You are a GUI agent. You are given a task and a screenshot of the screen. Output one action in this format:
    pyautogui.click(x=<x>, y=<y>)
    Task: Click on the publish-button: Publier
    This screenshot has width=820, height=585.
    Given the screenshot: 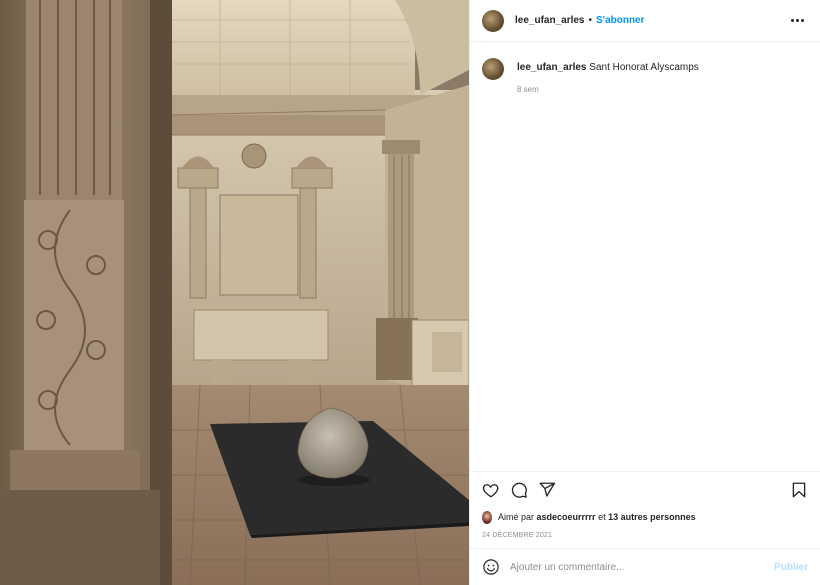 What is the action you would take?
    pyautogui.click(x=791, y=567)
    